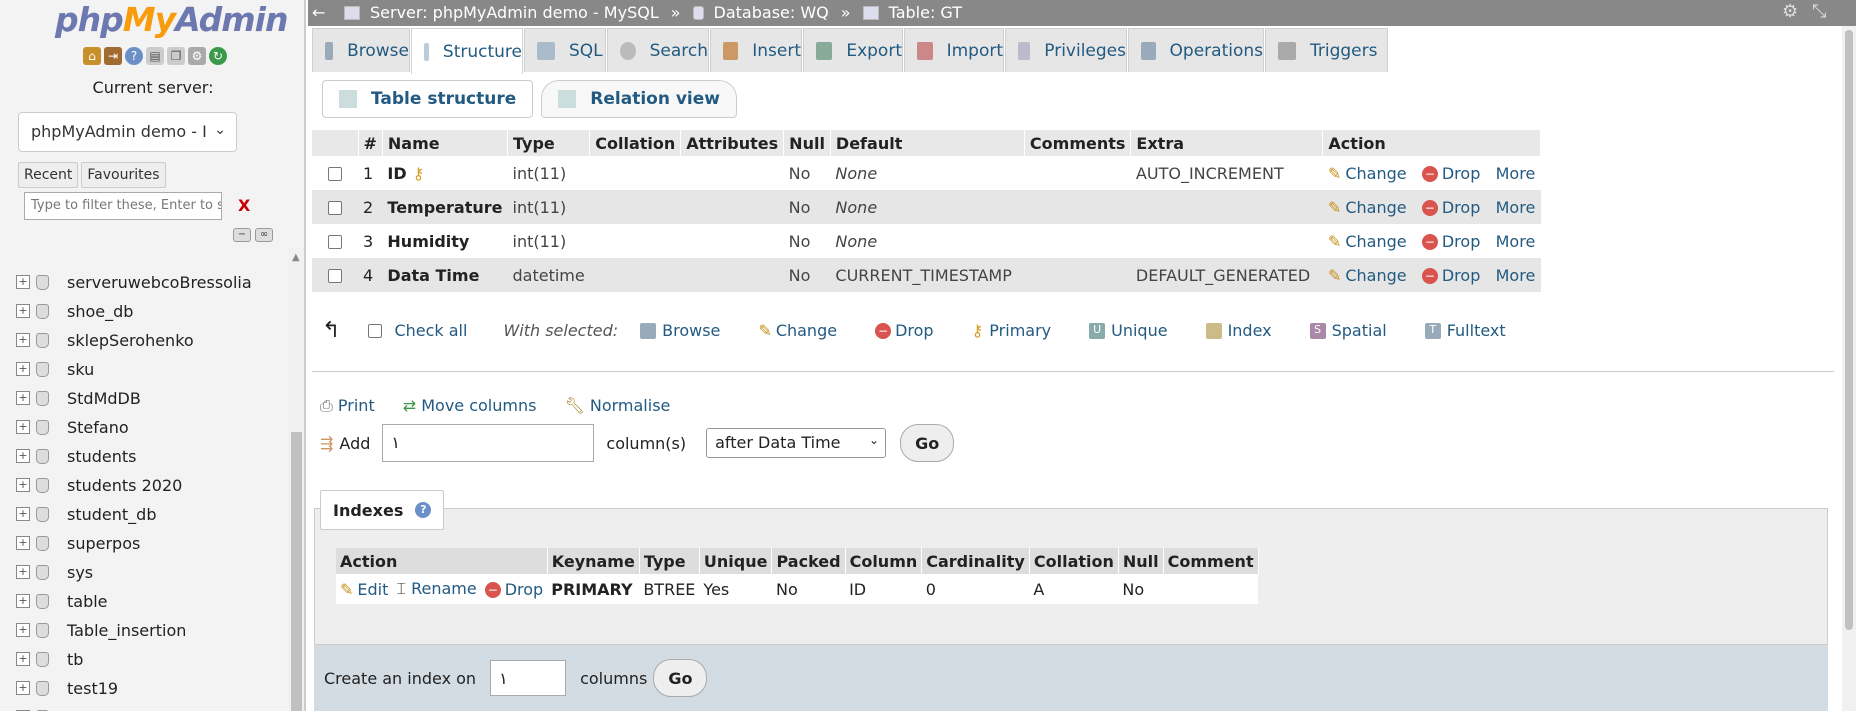 This screenshot has height=711, width=1856. I want to click on database-item: + students 2020, so click(99, 485).